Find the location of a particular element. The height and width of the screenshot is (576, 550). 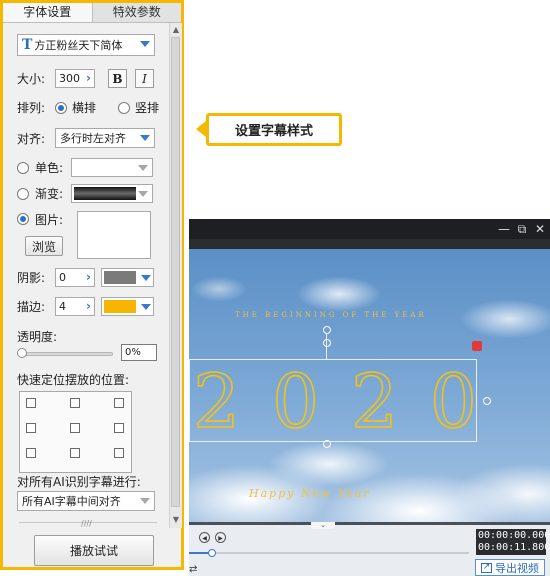

font-size-input: 300 › is located at coordinates (75, 78).